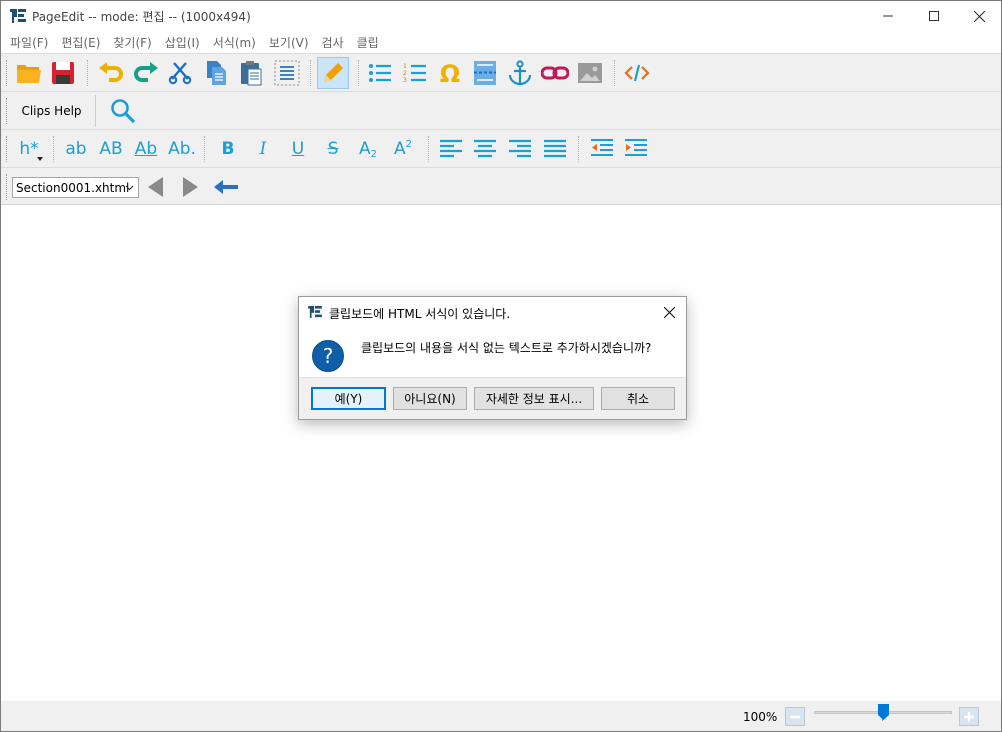 The width and height of the screenshot is (1002, 732). What do you see at coordinates (251, 73) in the screenshot?
I see `paste-button` at bounding box center [251, 73].